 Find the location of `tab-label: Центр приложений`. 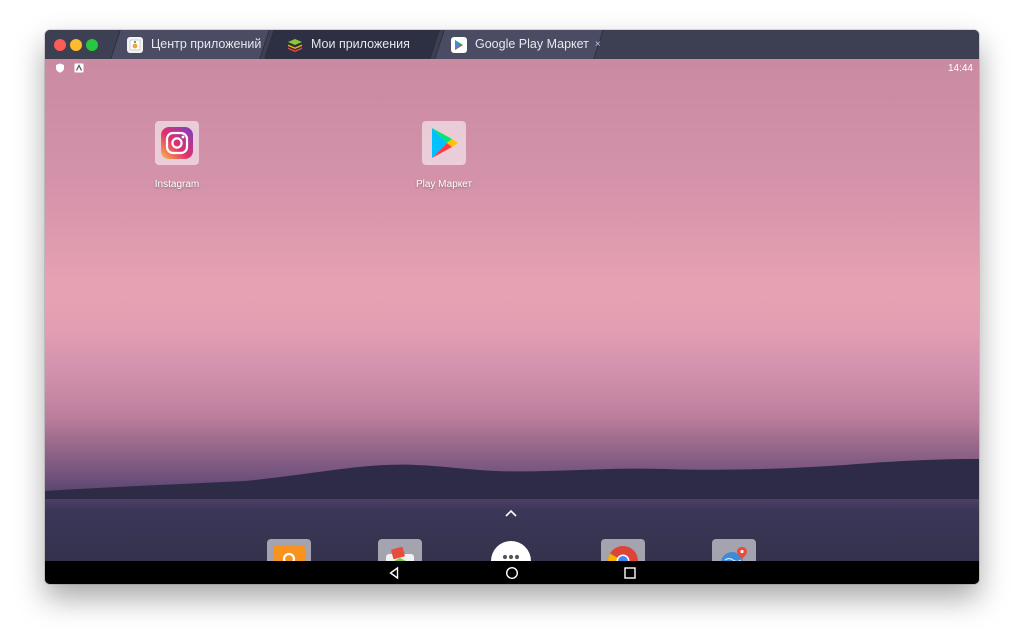

tab-label: Центр приложений is located at coordinates (206, 44).